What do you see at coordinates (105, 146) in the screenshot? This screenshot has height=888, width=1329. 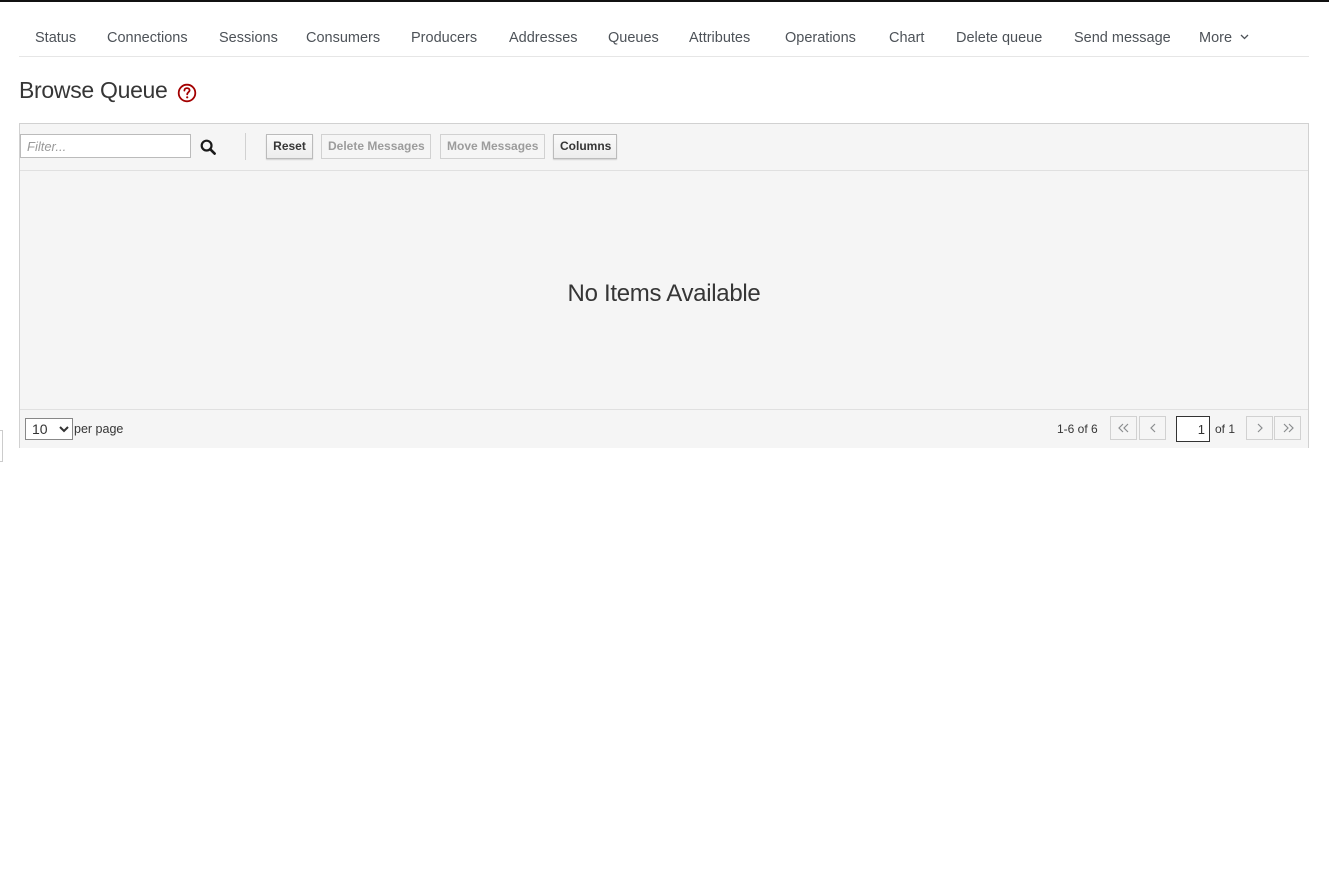 I see `filter-input` at bounding box center [105, 146].